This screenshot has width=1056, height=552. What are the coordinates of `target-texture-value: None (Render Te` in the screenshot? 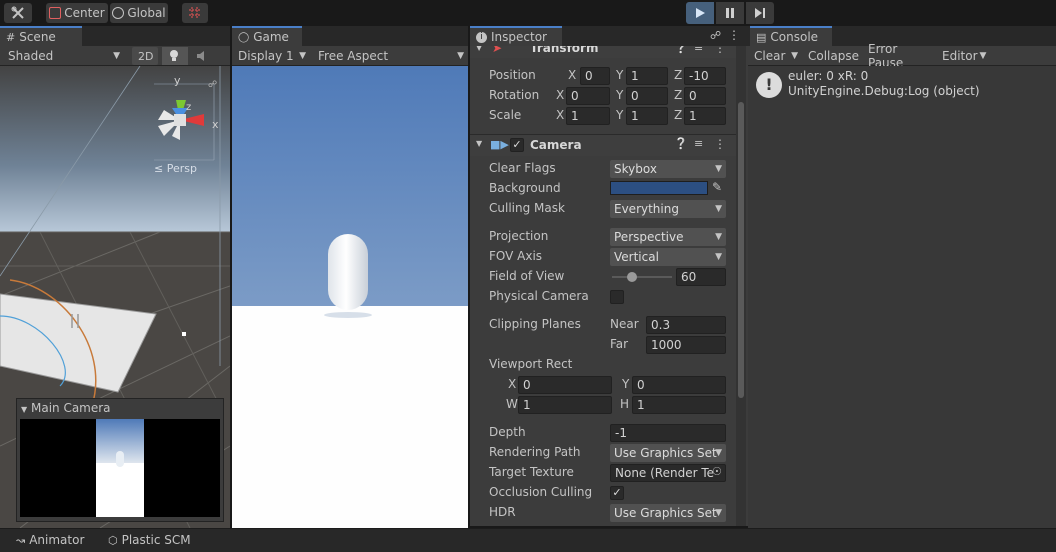 It's located at (665, 473).